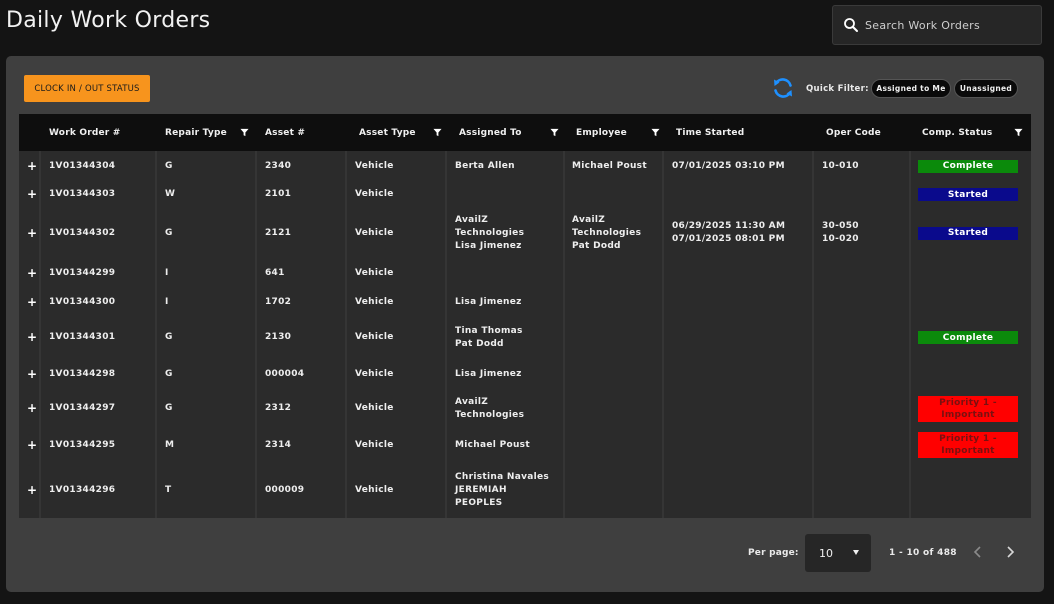  Describe the element at coordinates (968, 414) in the screenshot. I see `status-badge-text: Important` at that location.